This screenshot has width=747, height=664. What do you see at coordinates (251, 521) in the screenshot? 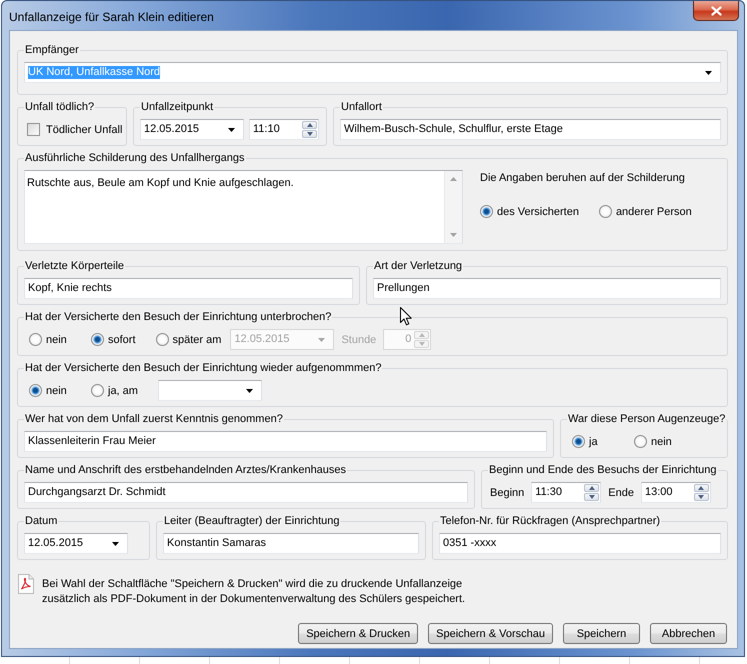
I see `group-label: Leiter (Beauftragter) der Einrichtung` at bounding box center [251, 521].